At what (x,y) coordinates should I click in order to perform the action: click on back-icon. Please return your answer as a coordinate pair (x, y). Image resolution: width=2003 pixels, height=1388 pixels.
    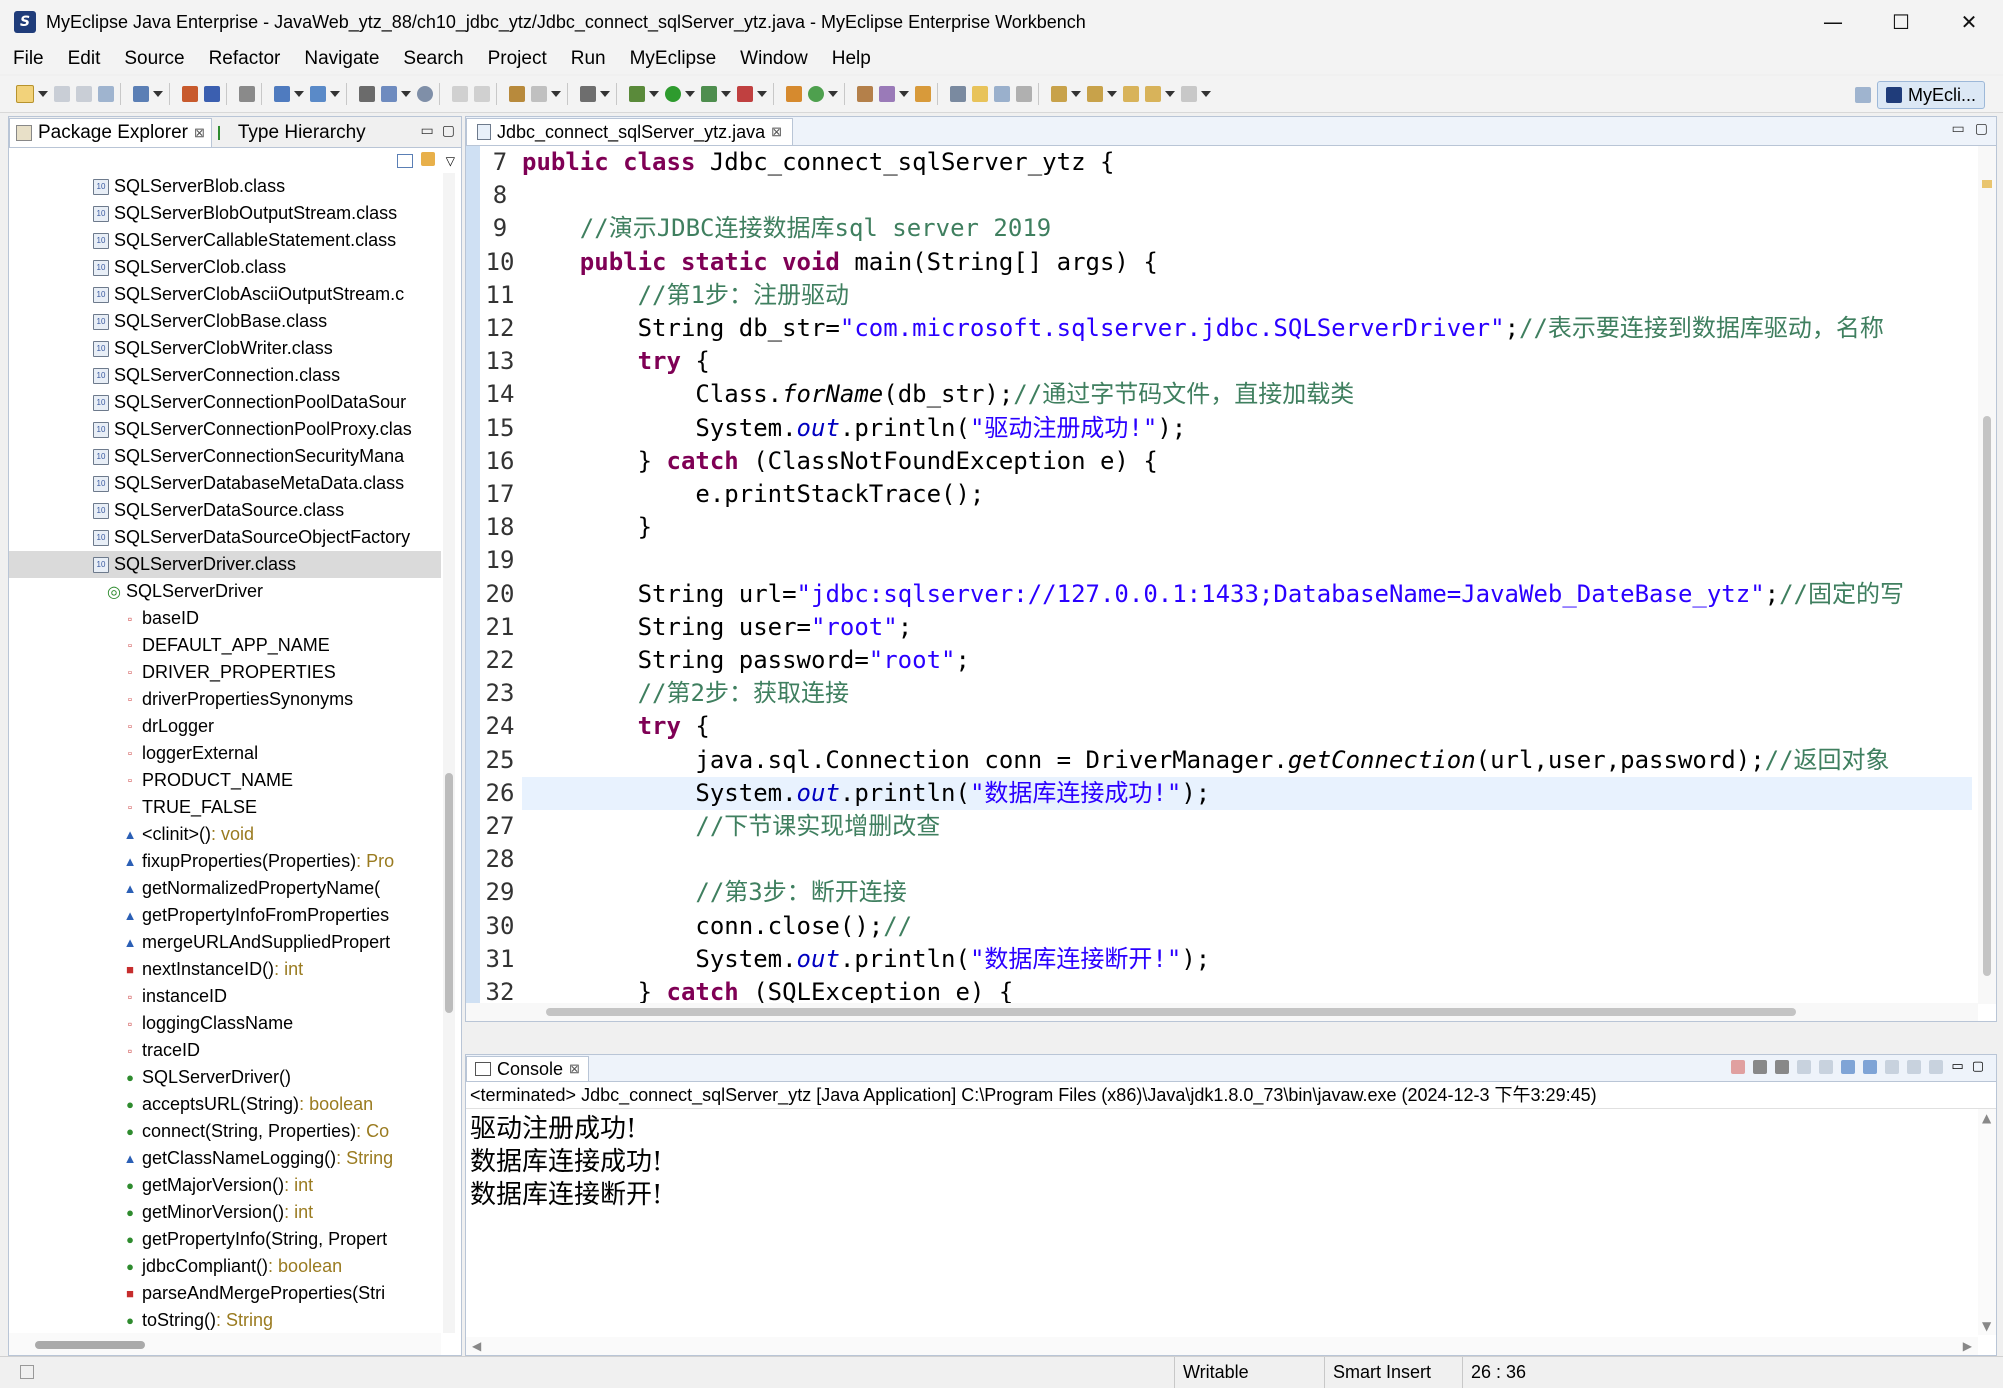
    Looking at the image, I should click on (1153, 94).